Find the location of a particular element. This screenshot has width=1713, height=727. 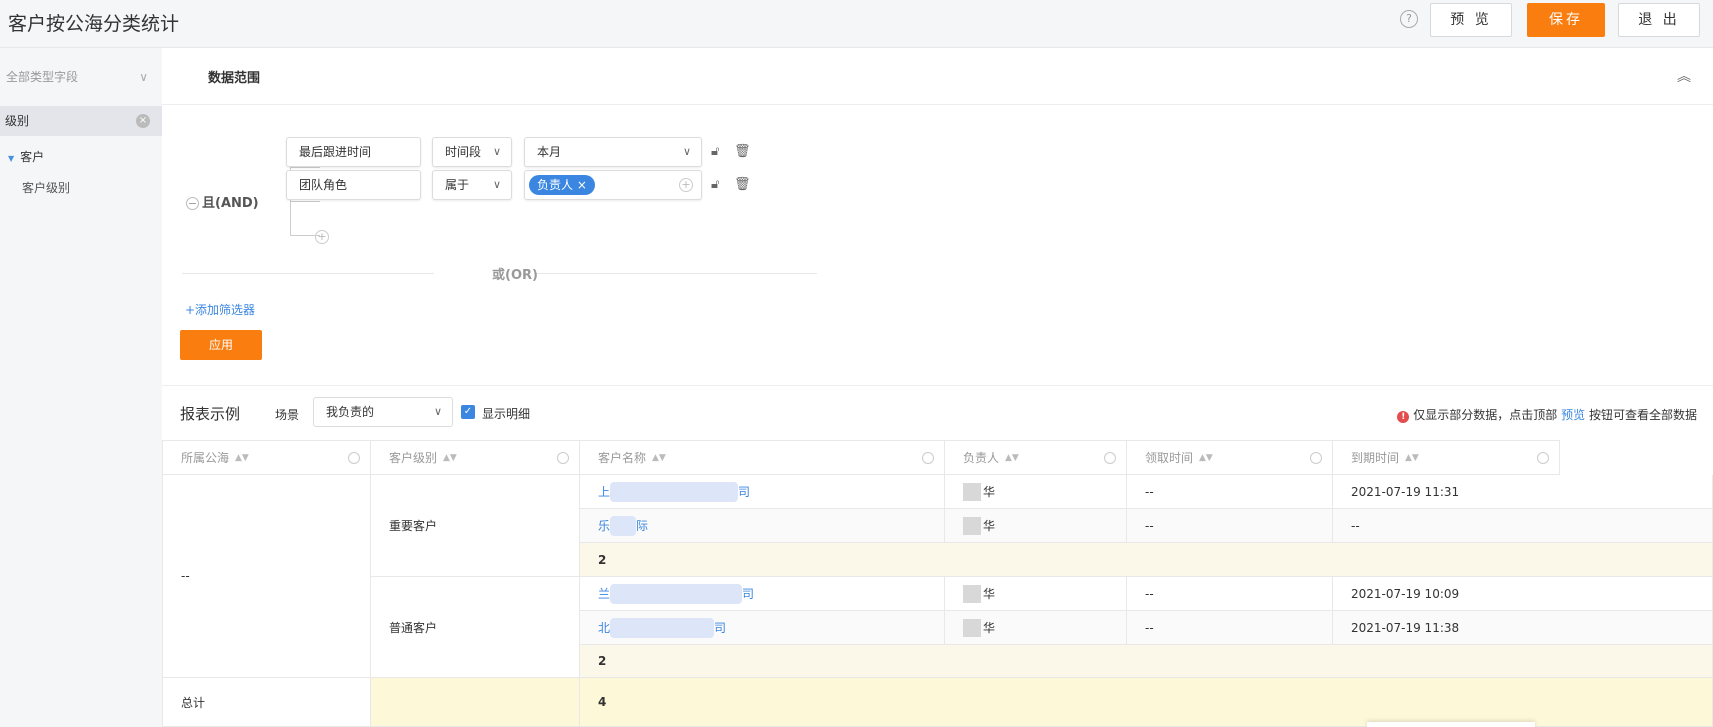

operator-label: 属于 is located at coordinates (457, 185).